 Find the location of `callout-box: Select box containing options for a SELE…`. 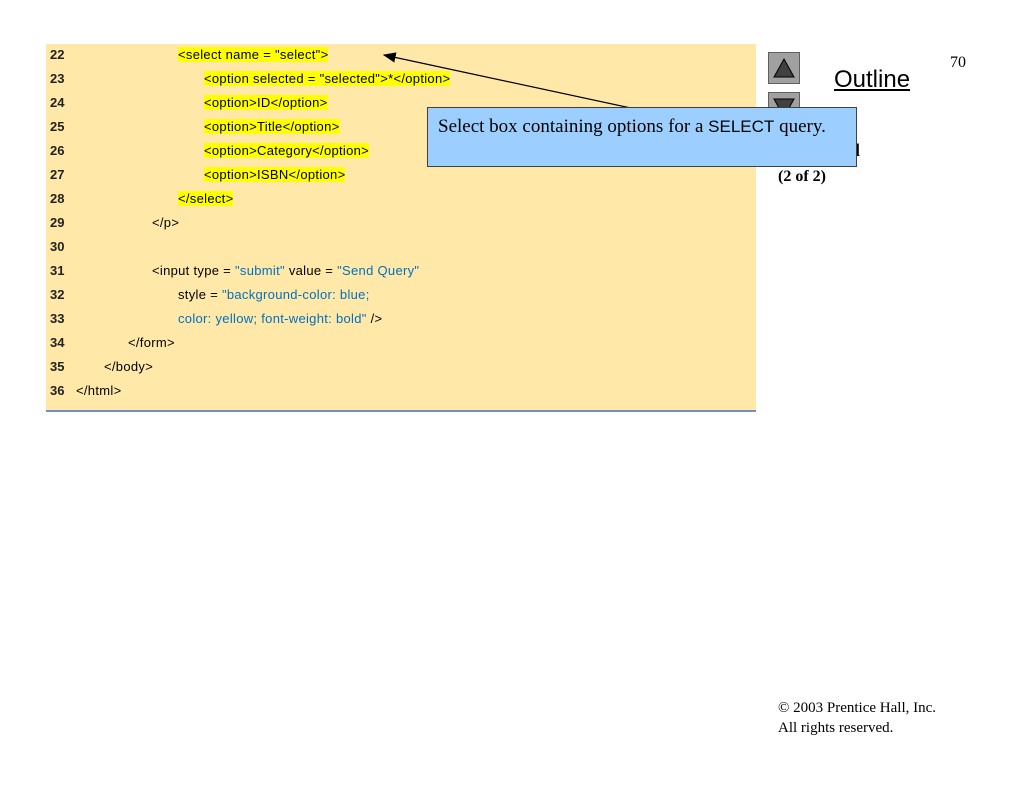

callout-box: Select box containing options for a SELE… is located at coordinates (642, 137).